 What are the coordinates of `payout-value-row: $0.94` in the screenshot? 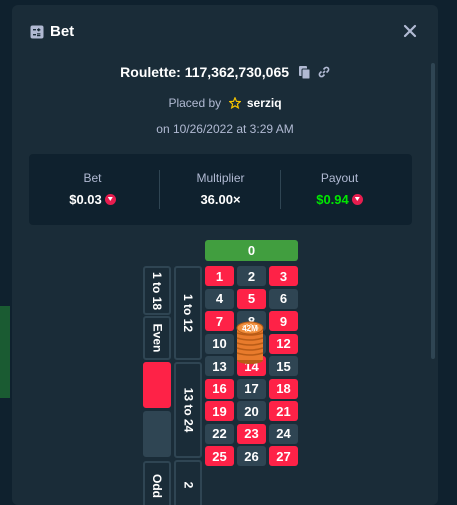 It's located at (339, 199).